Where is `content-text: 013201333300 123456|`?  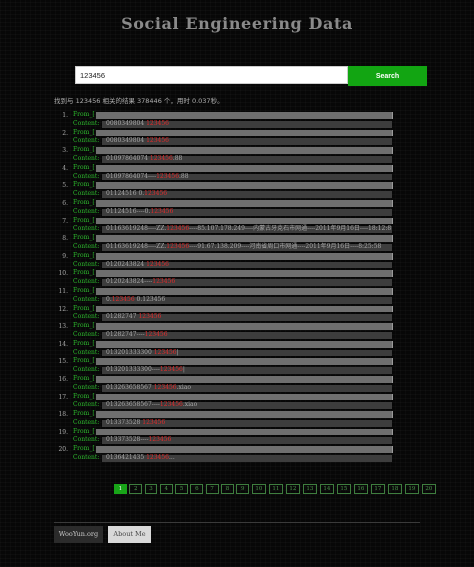
content-text: 013201333300 123456| is located at coordinates (142, 353).